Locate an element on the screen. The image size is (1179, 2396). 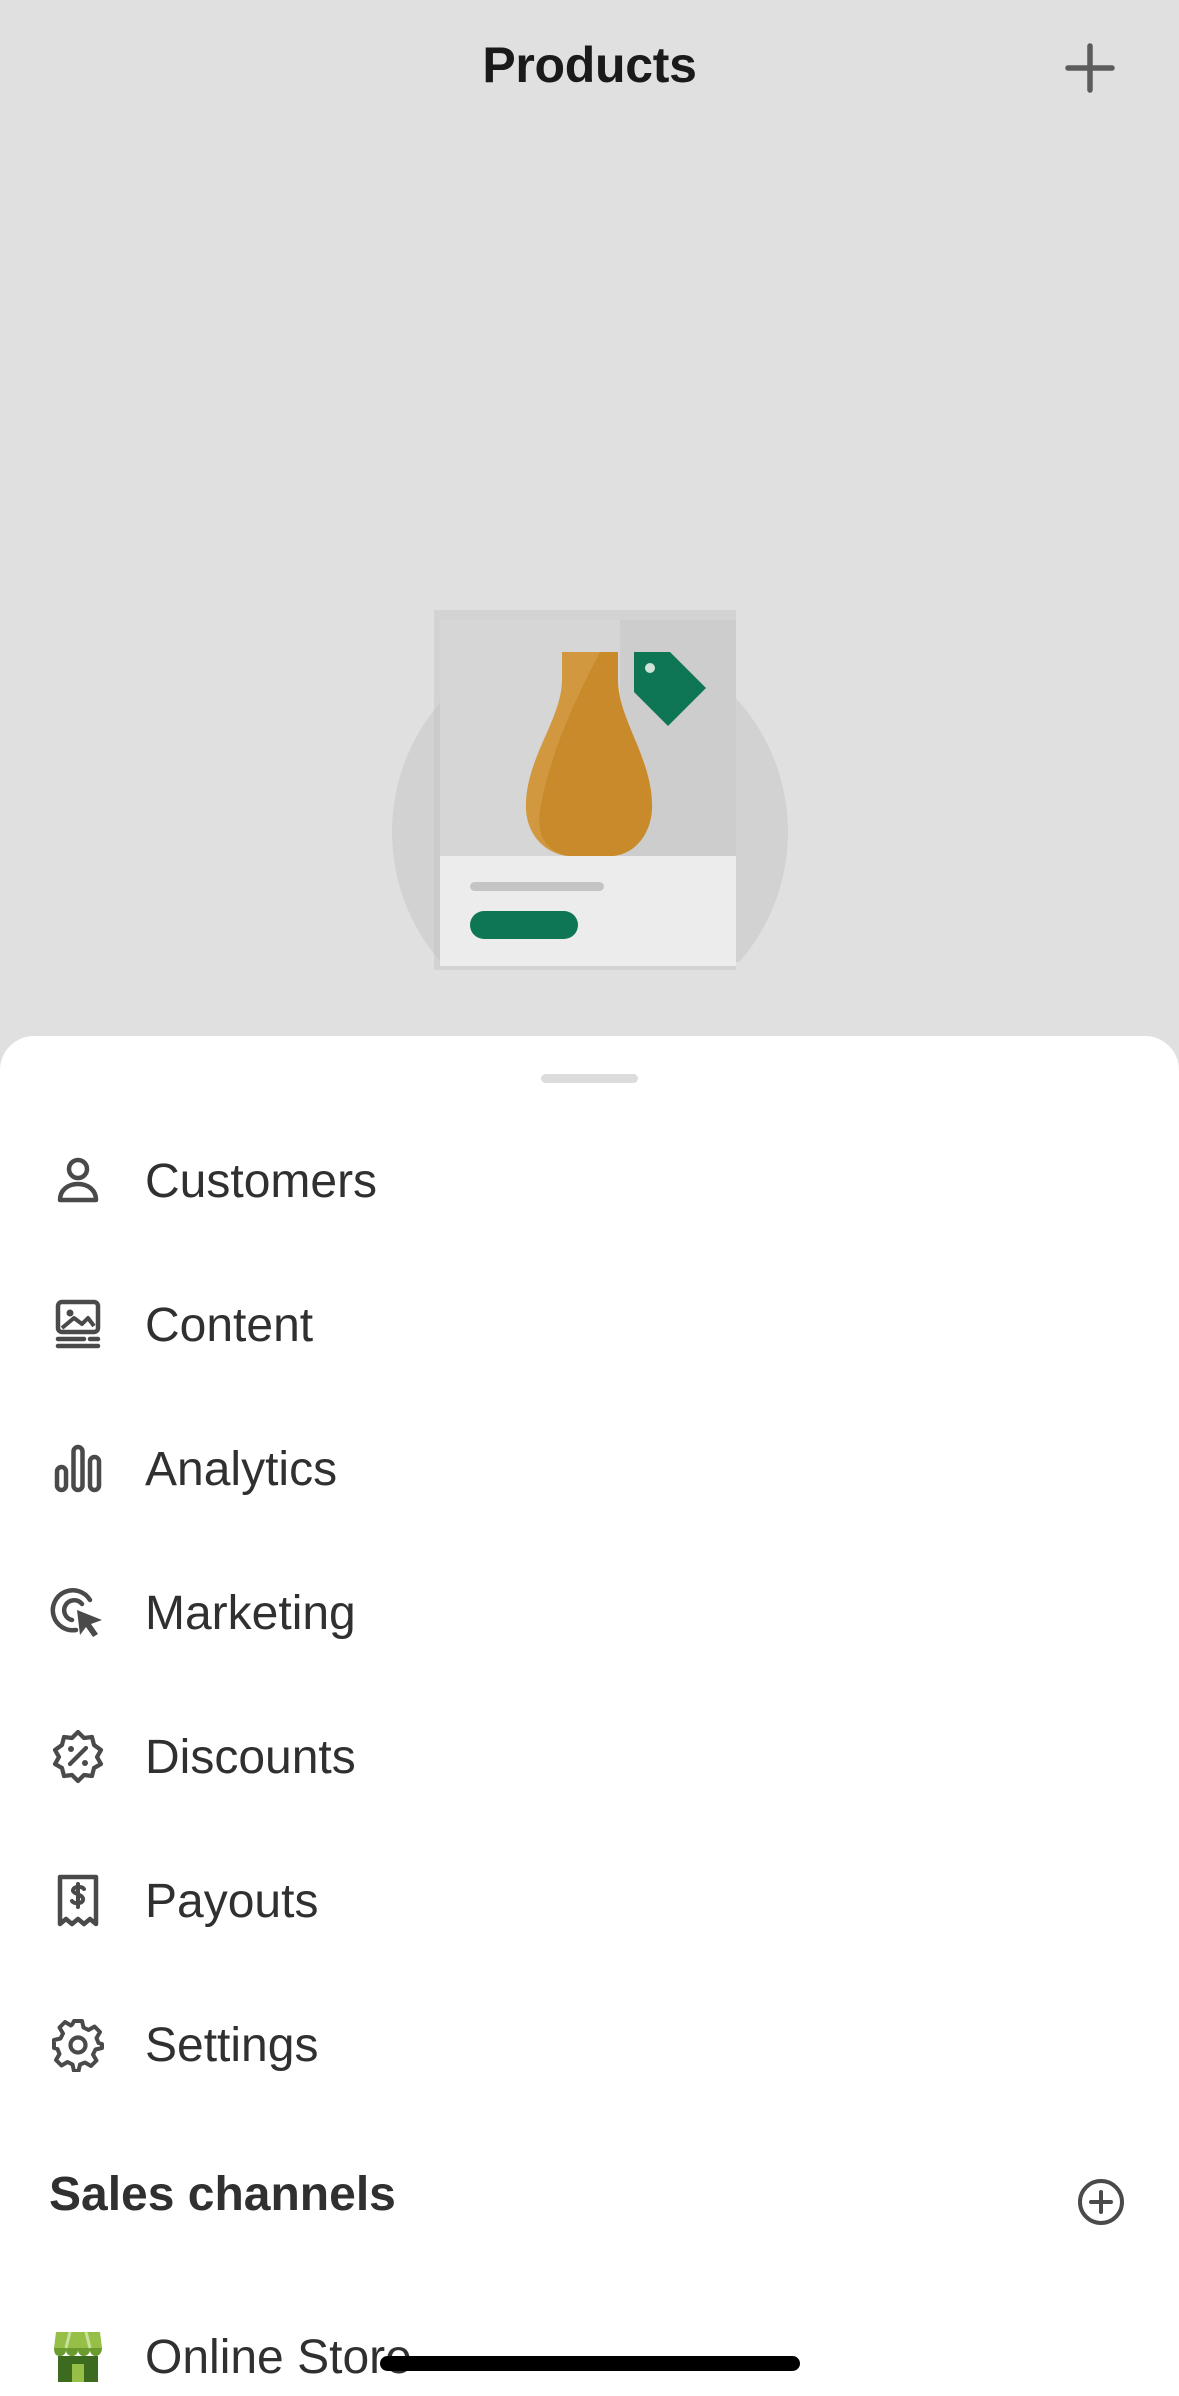
gear-icon is located at coordinates (78, 2044).